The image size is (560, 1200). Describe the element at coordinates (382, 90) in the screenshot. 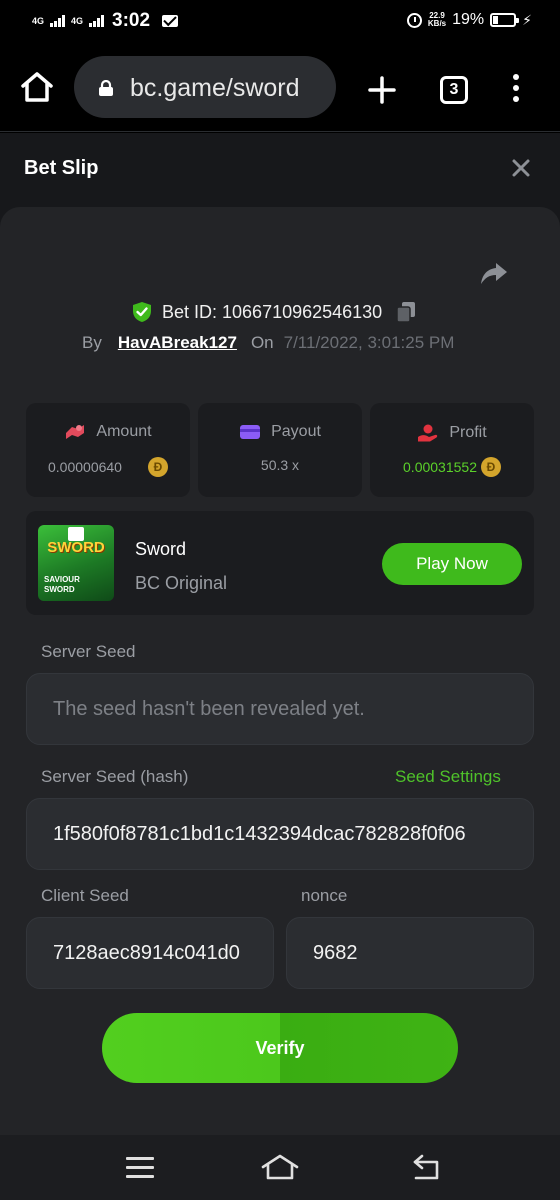

I see `new-tab-icon` at that location.